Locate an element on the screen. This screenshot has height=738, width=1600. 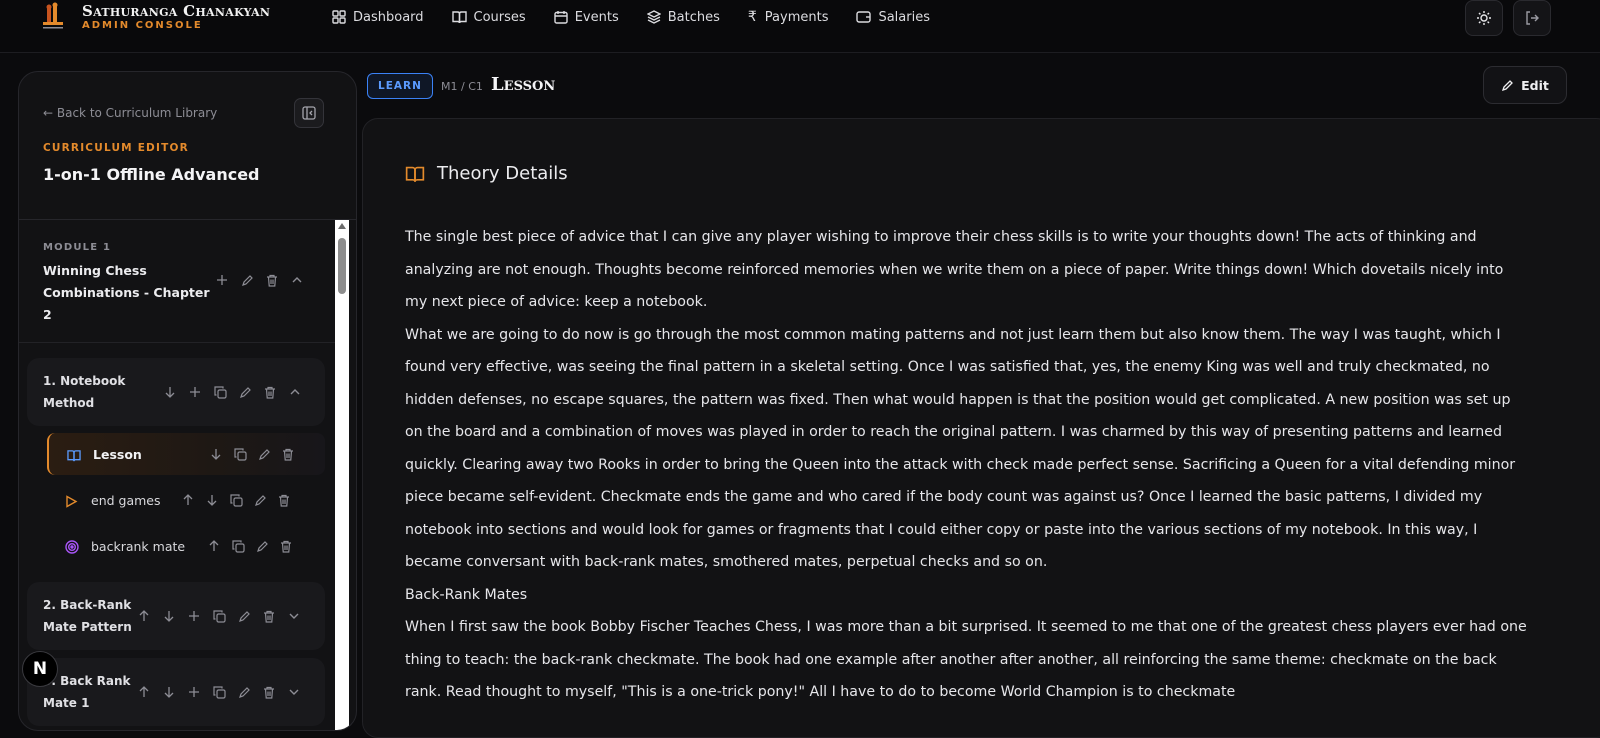
chess-logo-icon is located at coordinates (53, 17).